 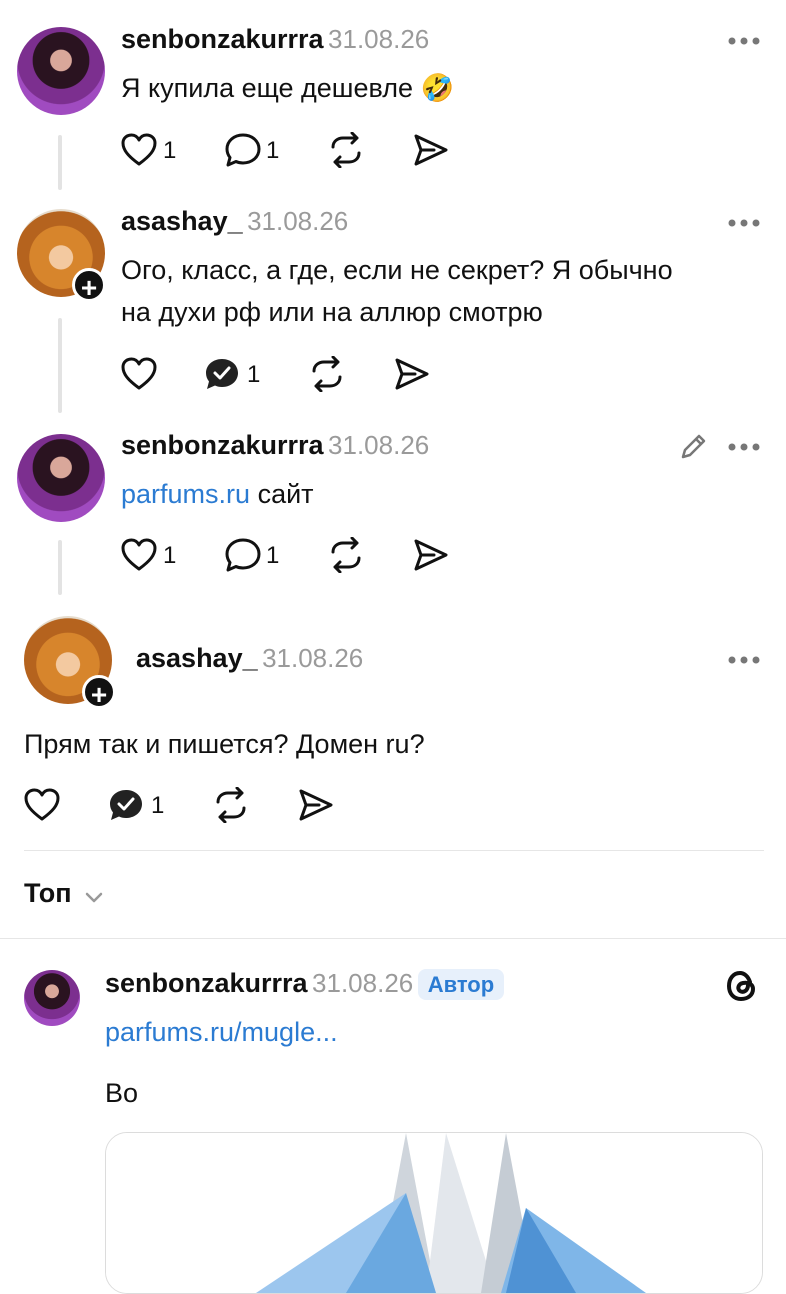 What do you see at coordinates (461, 984) in the screenshot?
I see `author-badge: Автор` at bounding box center [461, 984].